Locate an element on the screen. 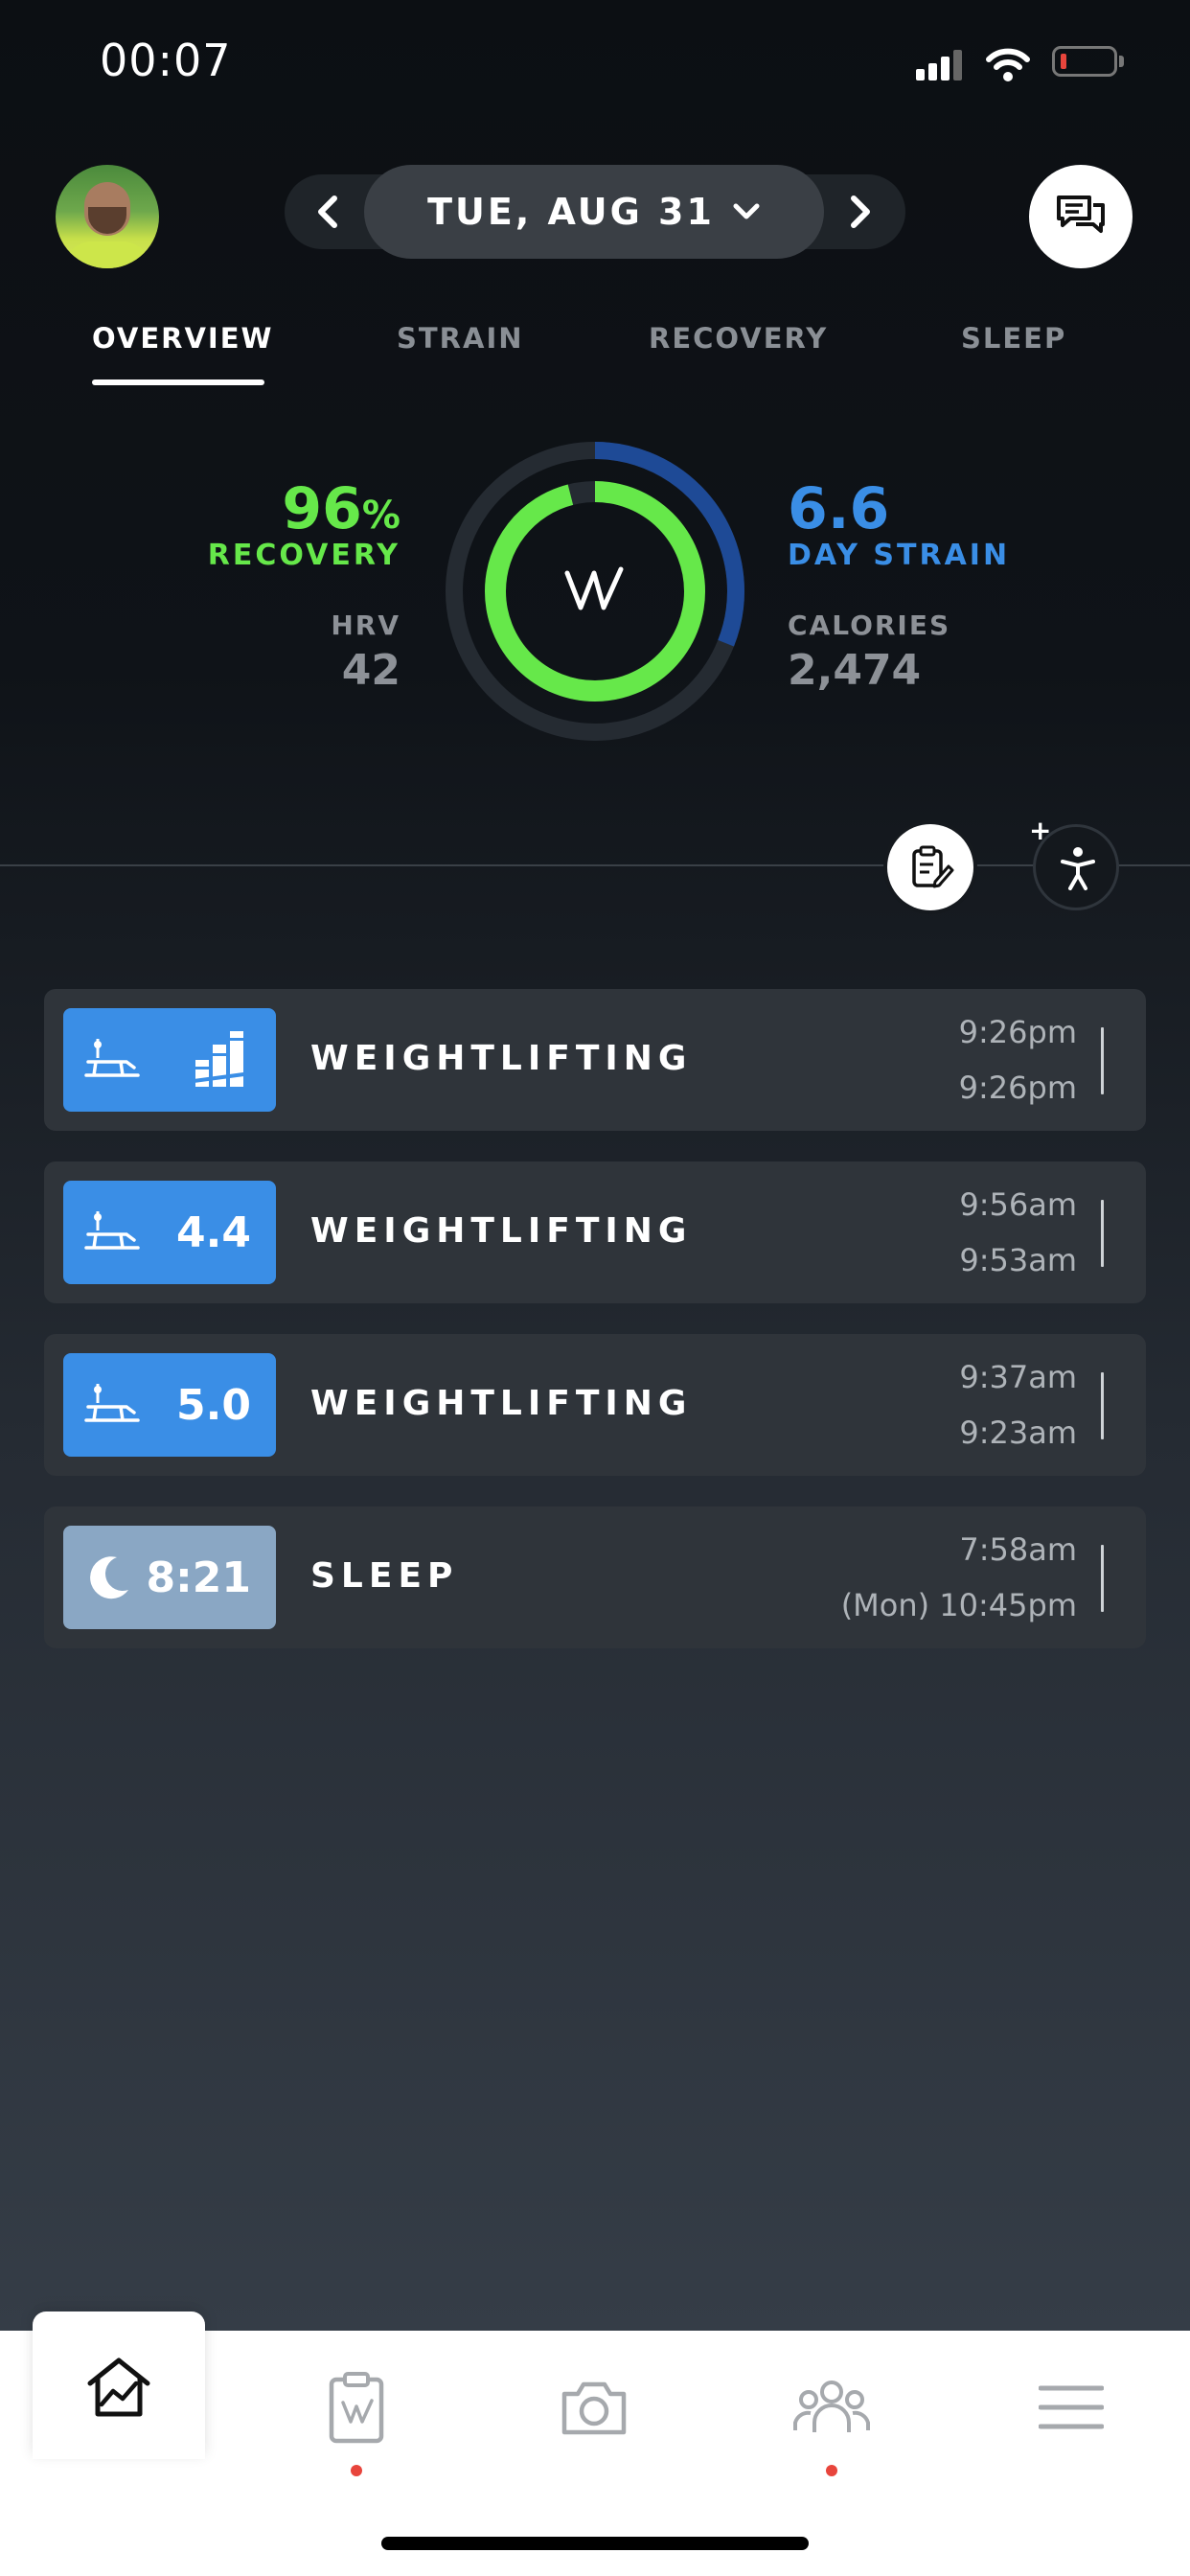  community-tab is located at coordinates (832, 2407).